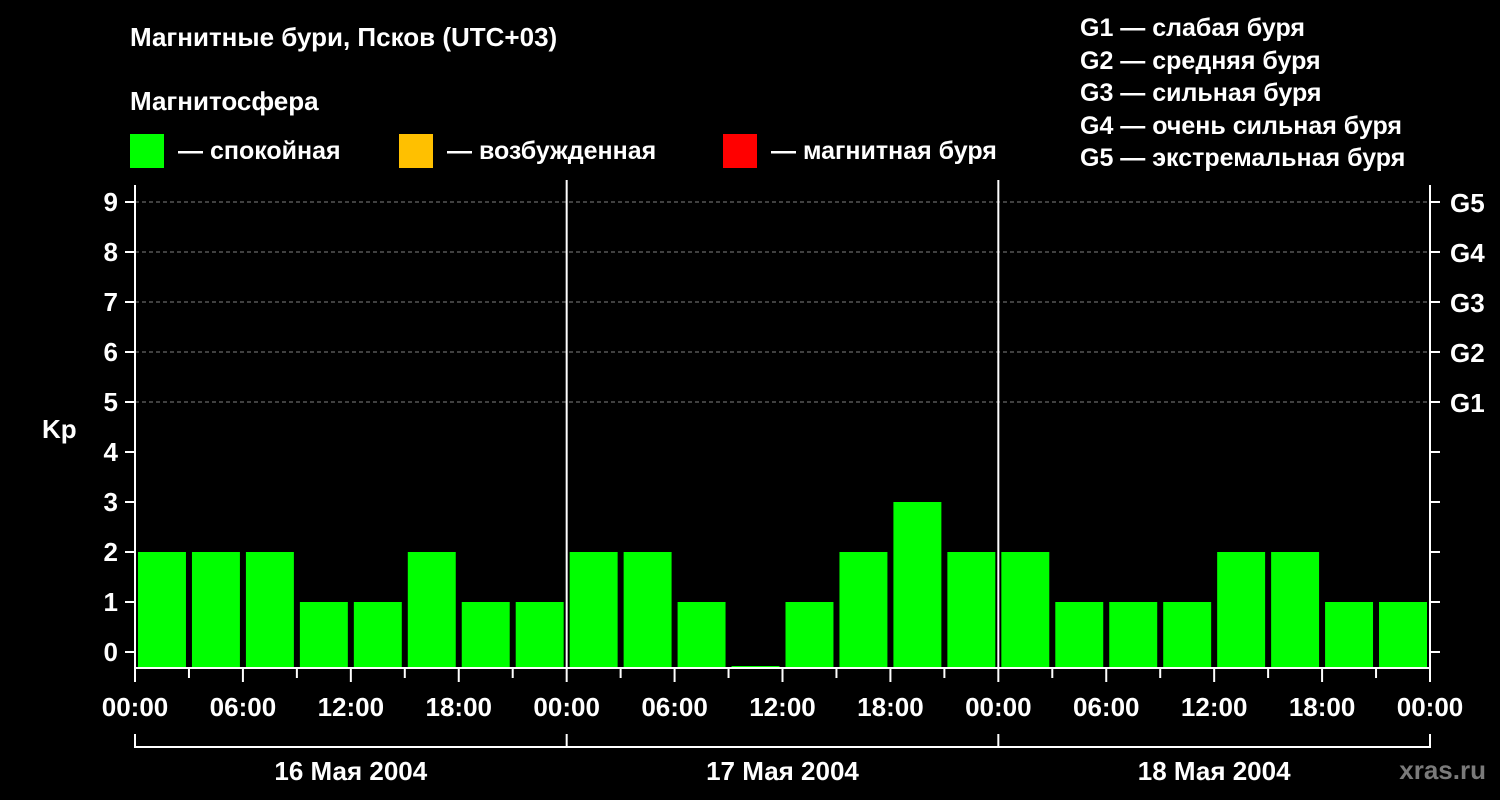  What do you see at coordinates (782, 771) in the screenshot?
I see `day-label-1: 17 Мая 2004` at bounding box center [782, 771].